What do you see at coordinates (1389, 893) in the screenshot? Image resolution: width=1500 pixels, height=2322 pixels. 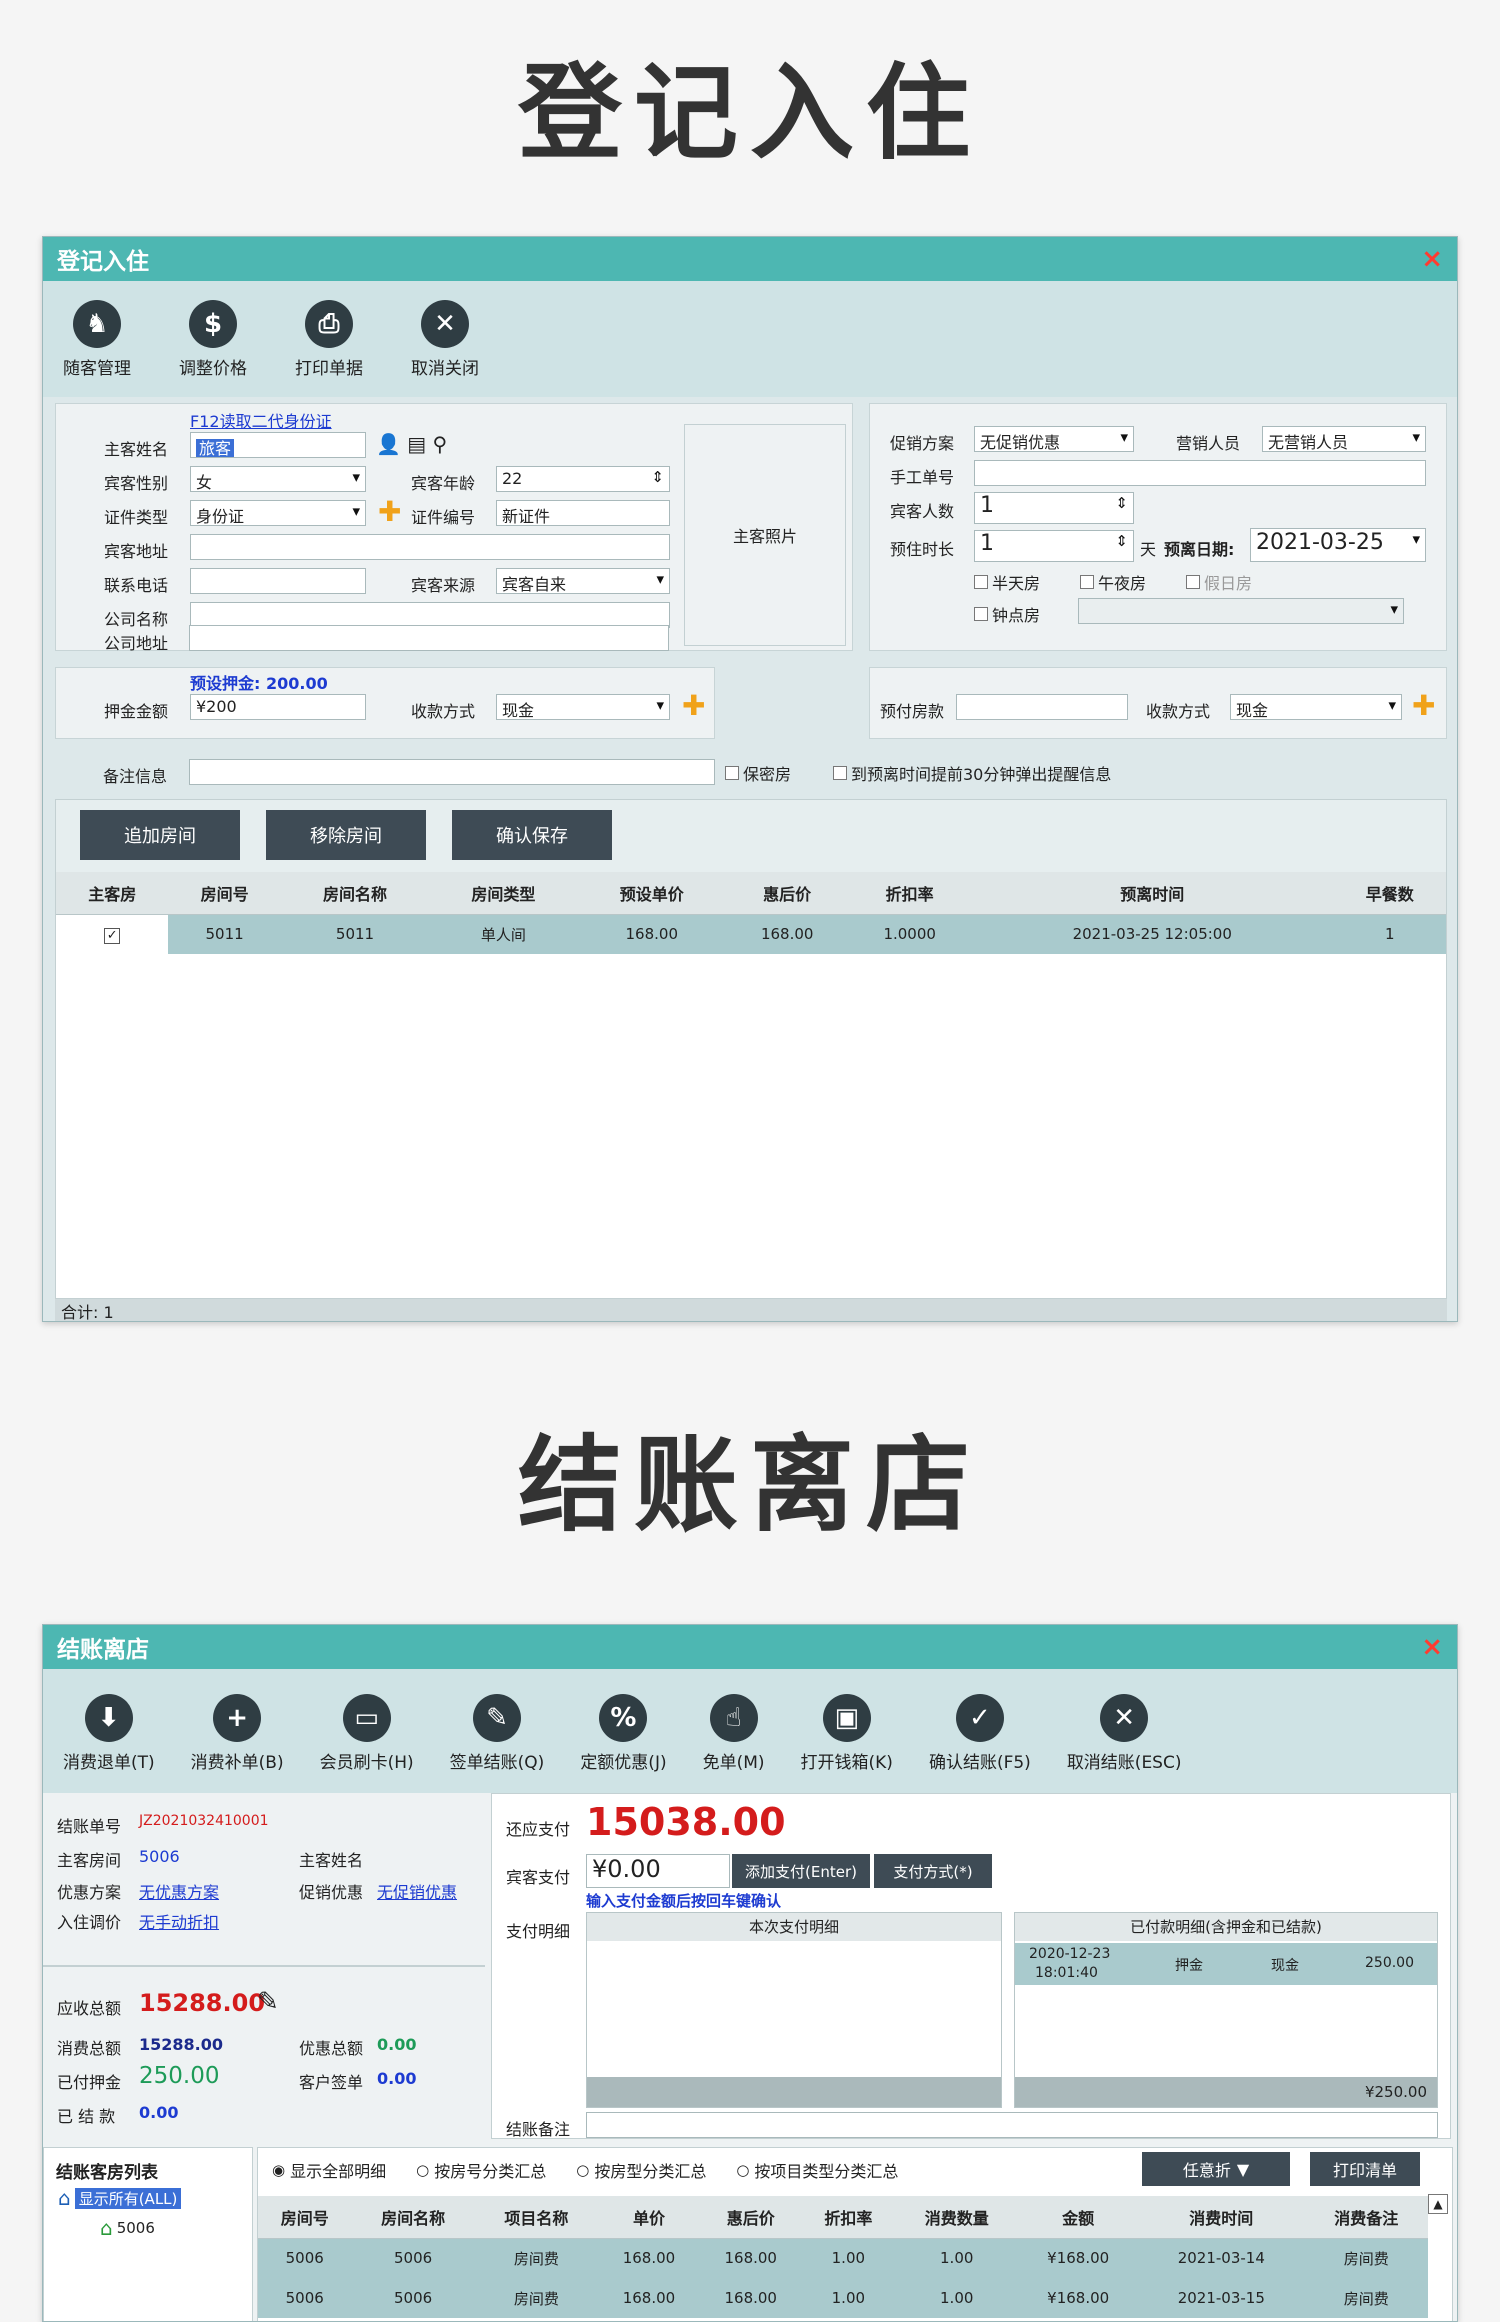 I see `column-header: 早餐数` at bounding box center [1389, 893].